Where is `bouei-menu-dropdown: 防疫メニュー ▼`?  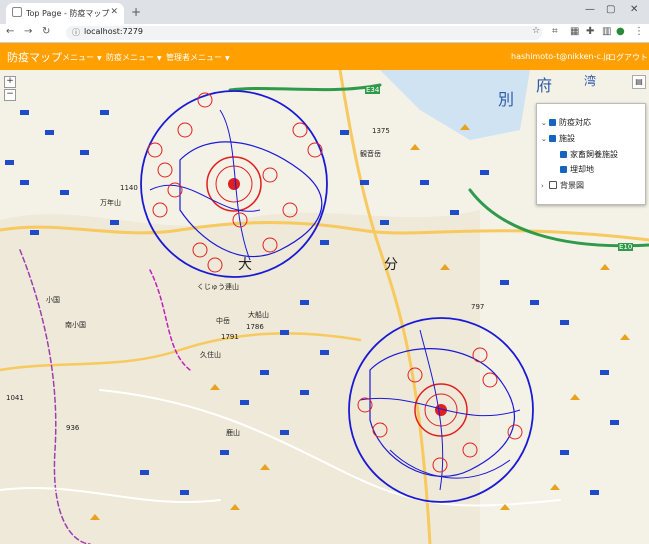 bouei-menu-dropdown: 防疫メニュー ▼ is located at coordinates (134, 57).